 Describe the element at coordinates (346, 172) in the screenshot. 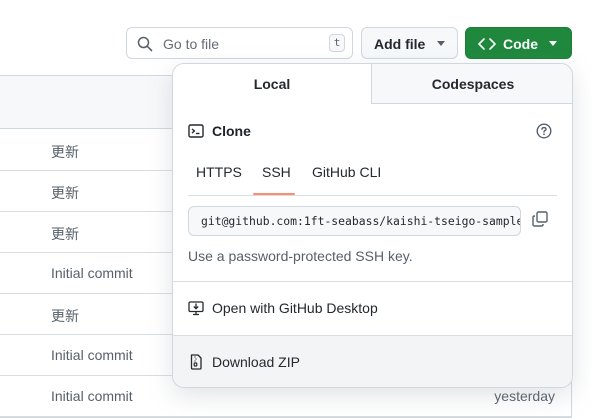

I see `protocol-tab-github-cli: GitHub CLI` at that location.